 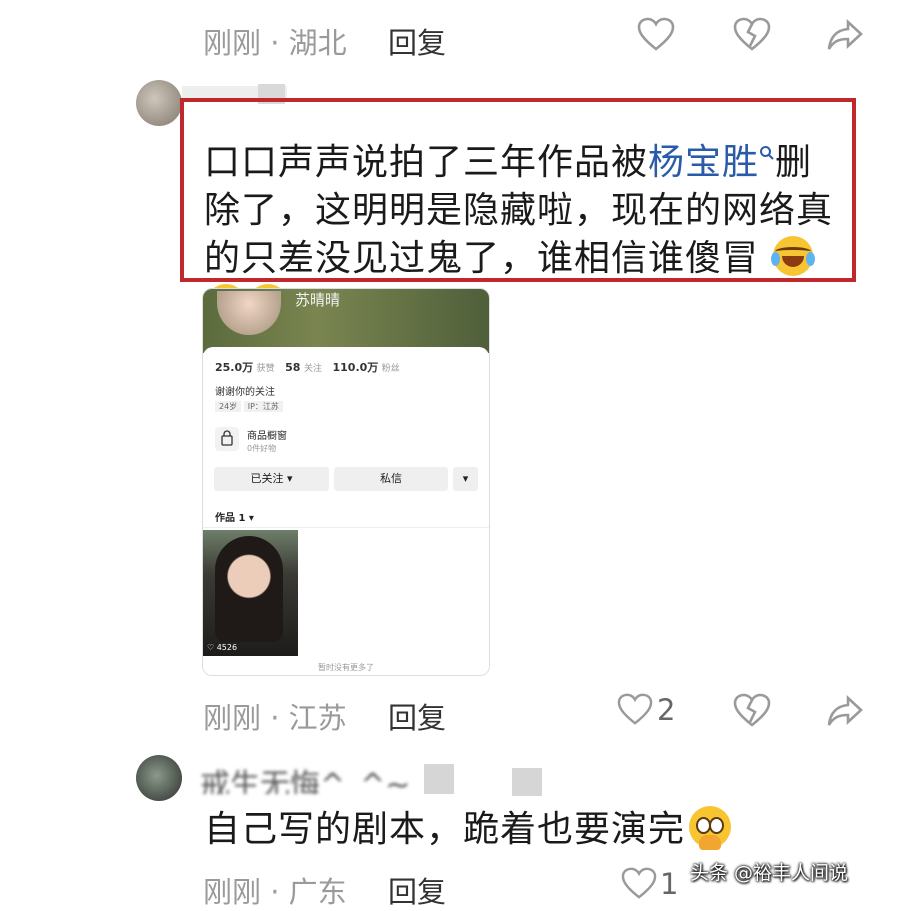 What do you see at coordinates (275, 718) in the screenshot?
I see `comment-meta: 刚刚 · 江苏` at bounding box center [275, 718].